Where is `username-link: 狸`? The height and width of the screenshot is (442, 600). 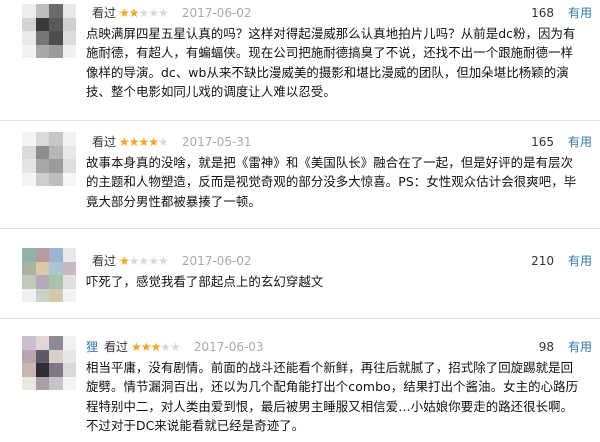 username-link: 狸 is located at coordinates (92, 347).